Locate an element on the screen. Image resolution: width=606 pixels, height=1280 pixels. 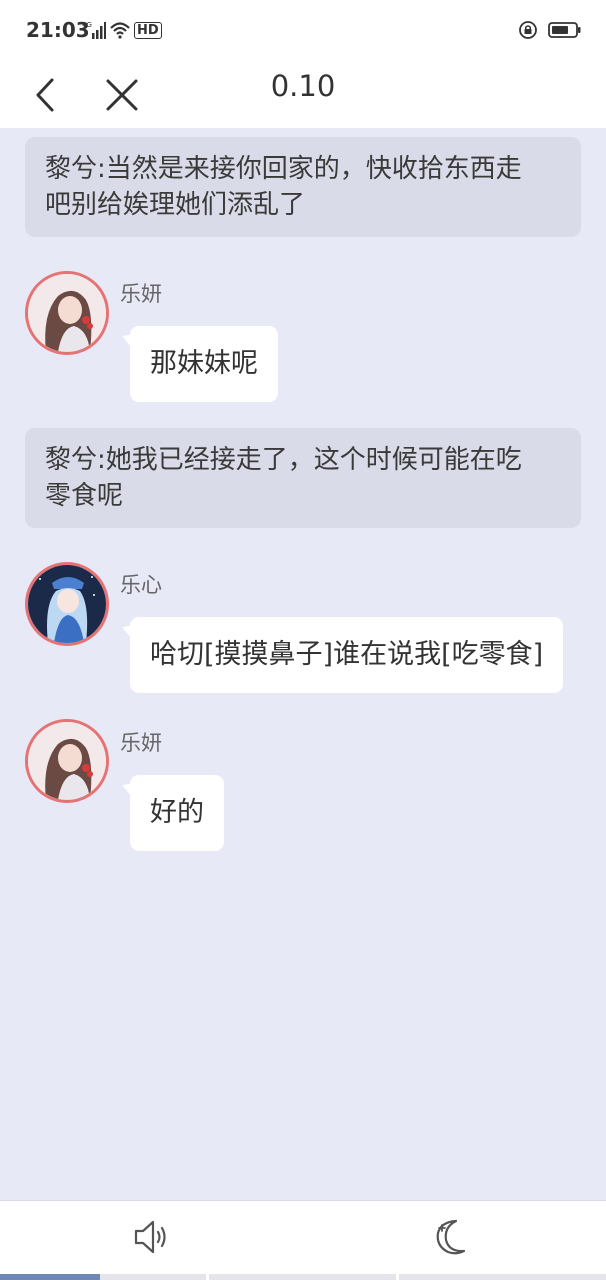
network-type-label: 4G is located at coordinates (87, 25).